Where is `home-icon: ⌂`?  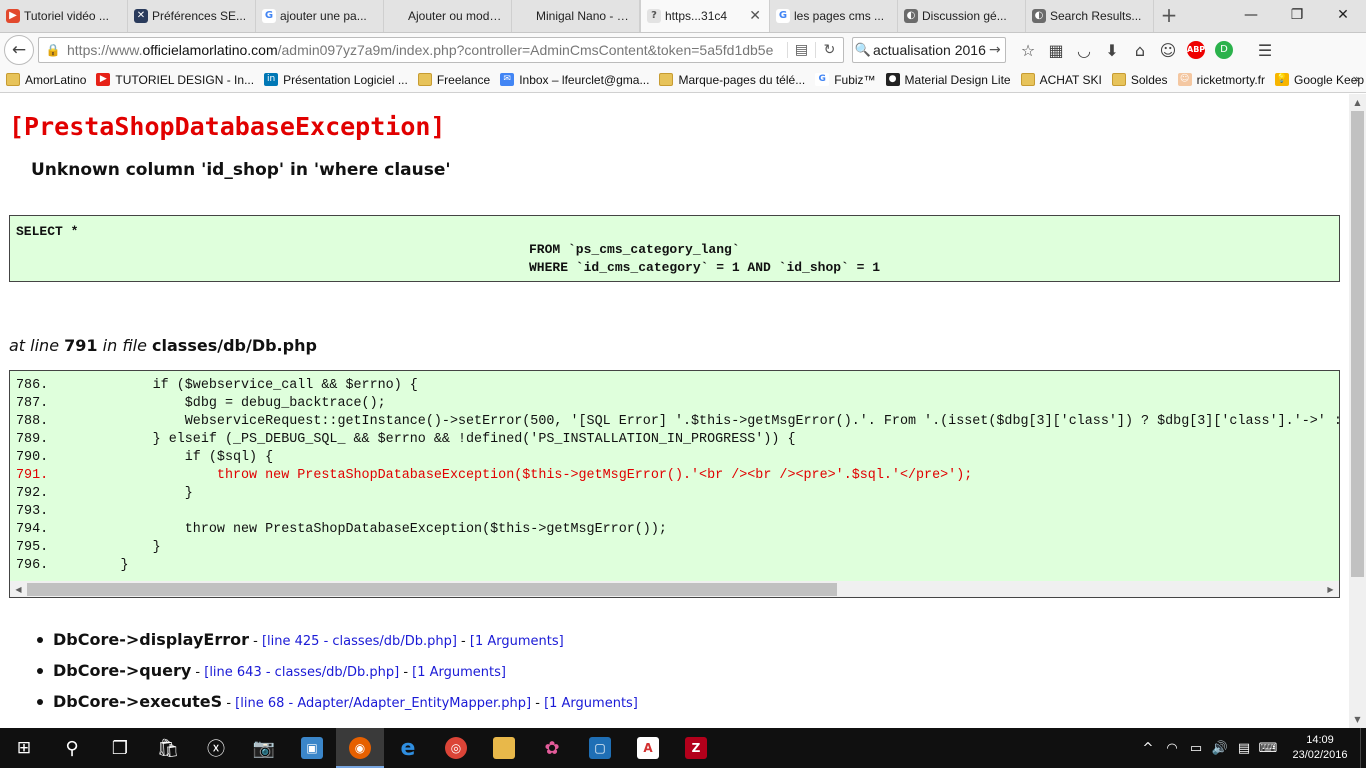 home-icon: ⌂ is located at coordinates (1140, 50).